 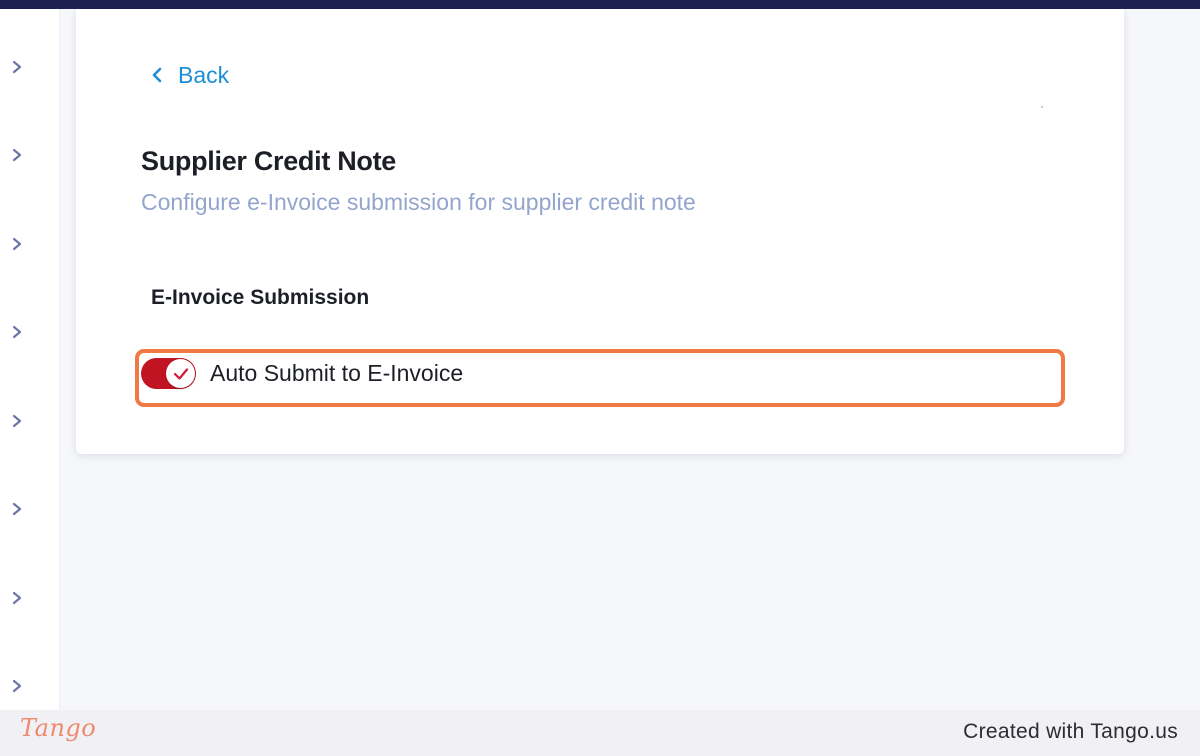 I want to click on toggle-knob, so click(x=180, y=373).